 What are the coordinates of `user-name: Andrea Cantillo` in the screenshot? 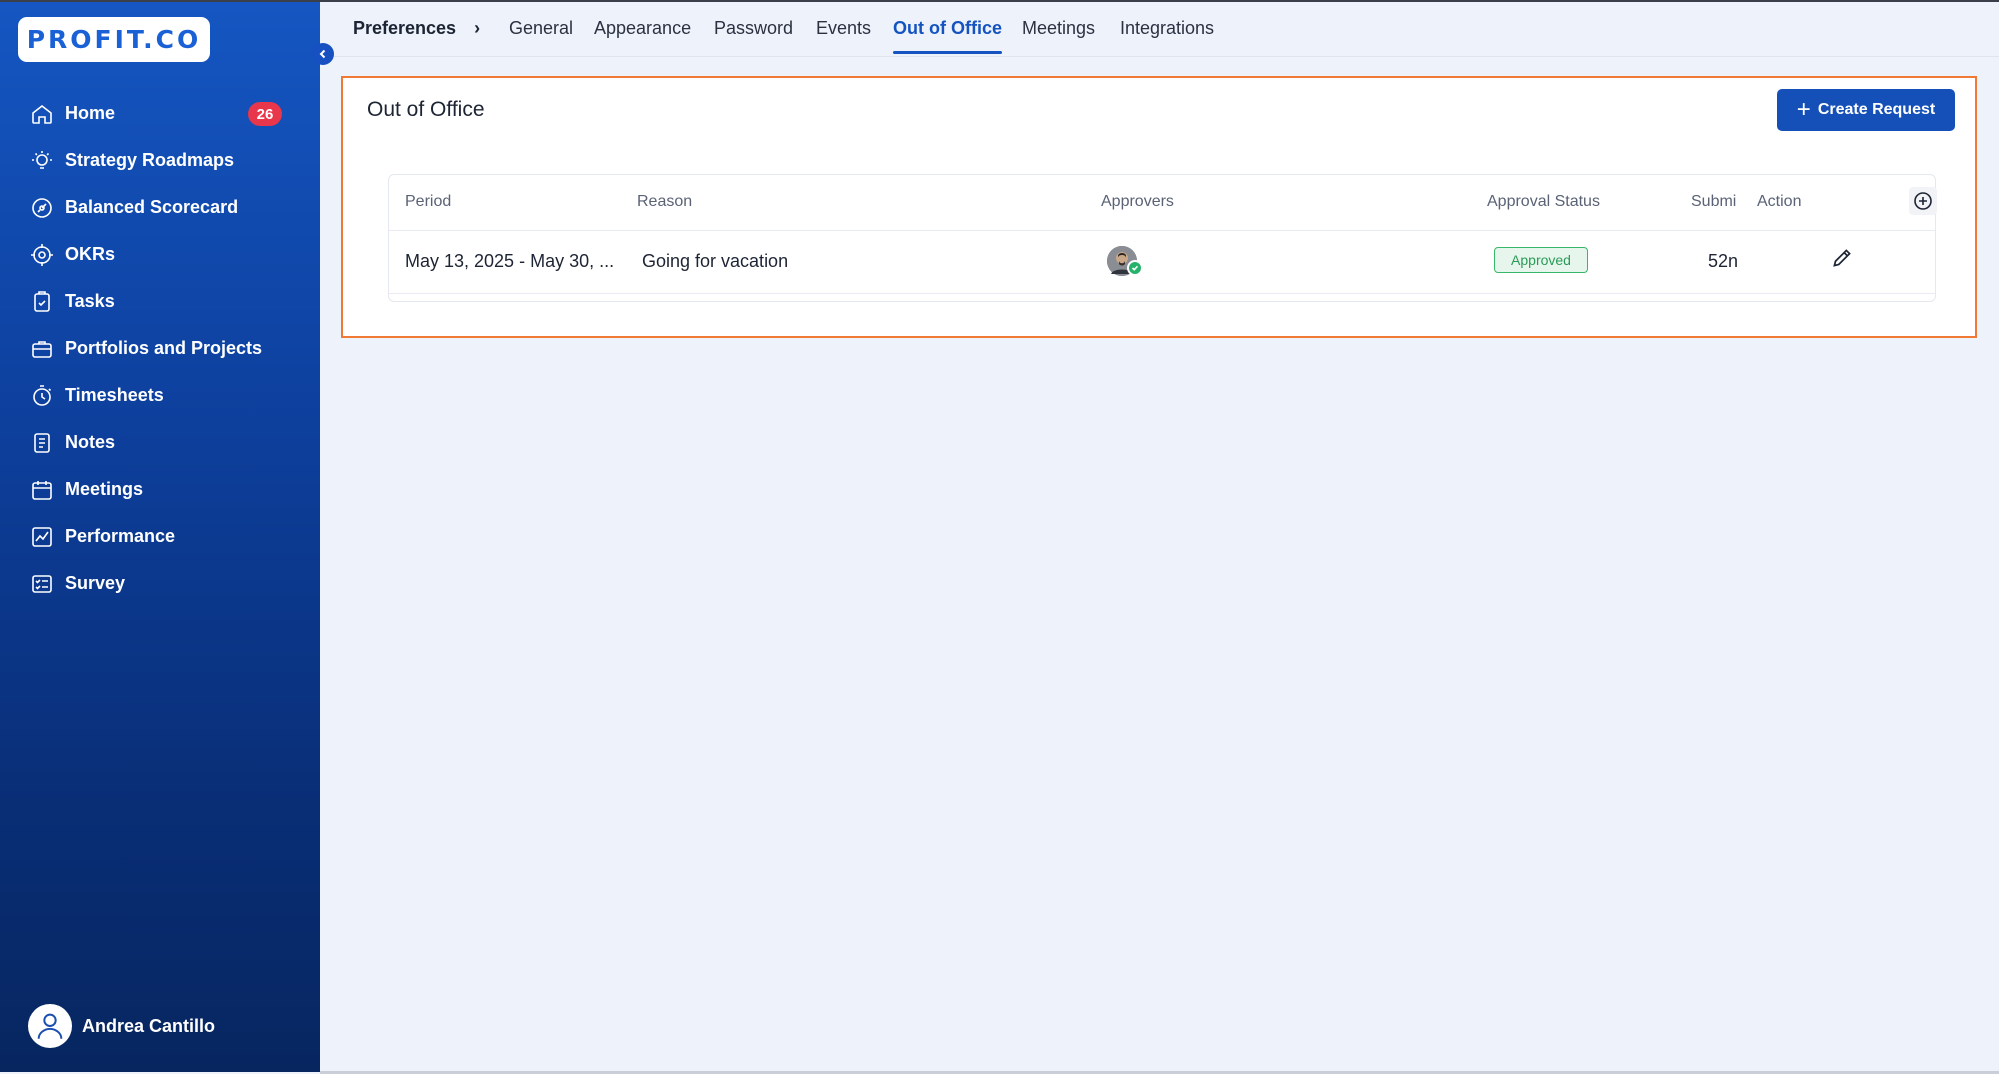 It's located at (149, 1025).